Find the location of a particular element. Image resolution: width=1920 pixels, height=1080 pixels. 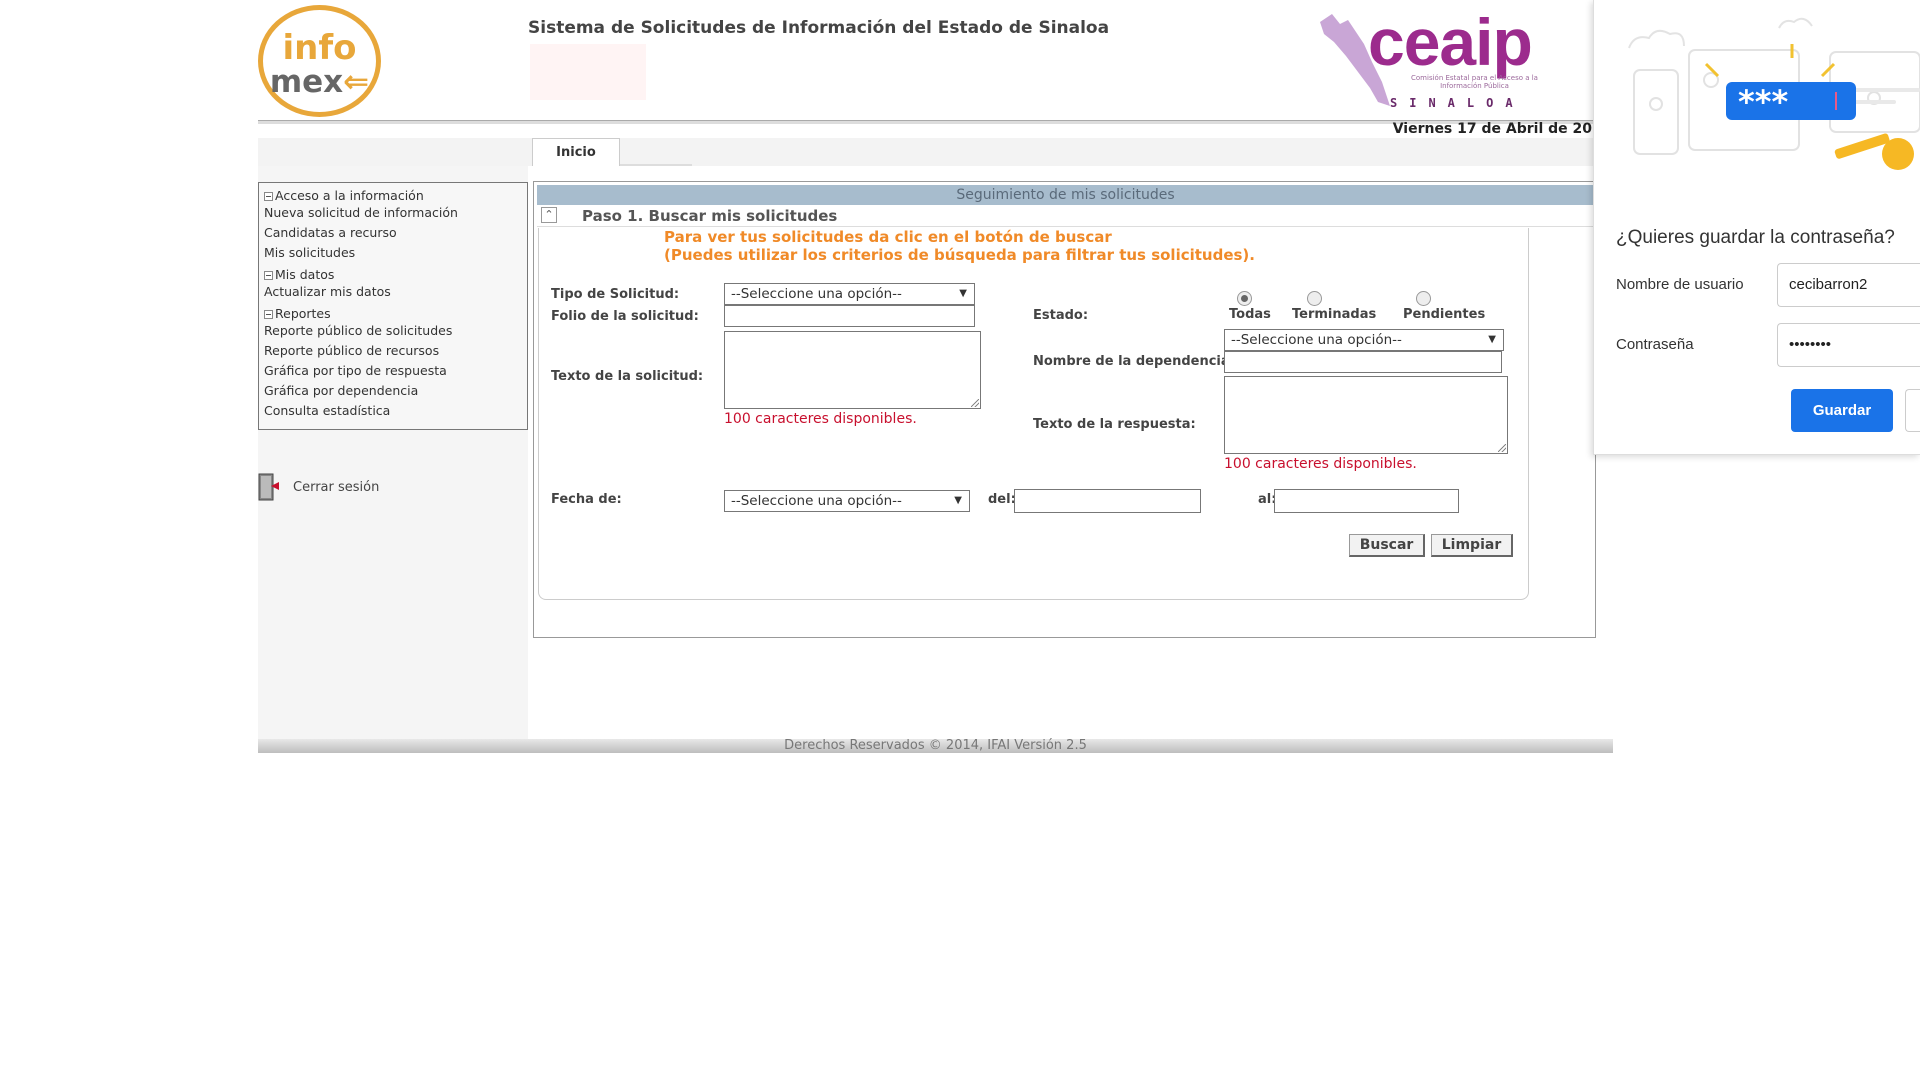

texto-solicitud-textarea is located at coordinates (852, 370).